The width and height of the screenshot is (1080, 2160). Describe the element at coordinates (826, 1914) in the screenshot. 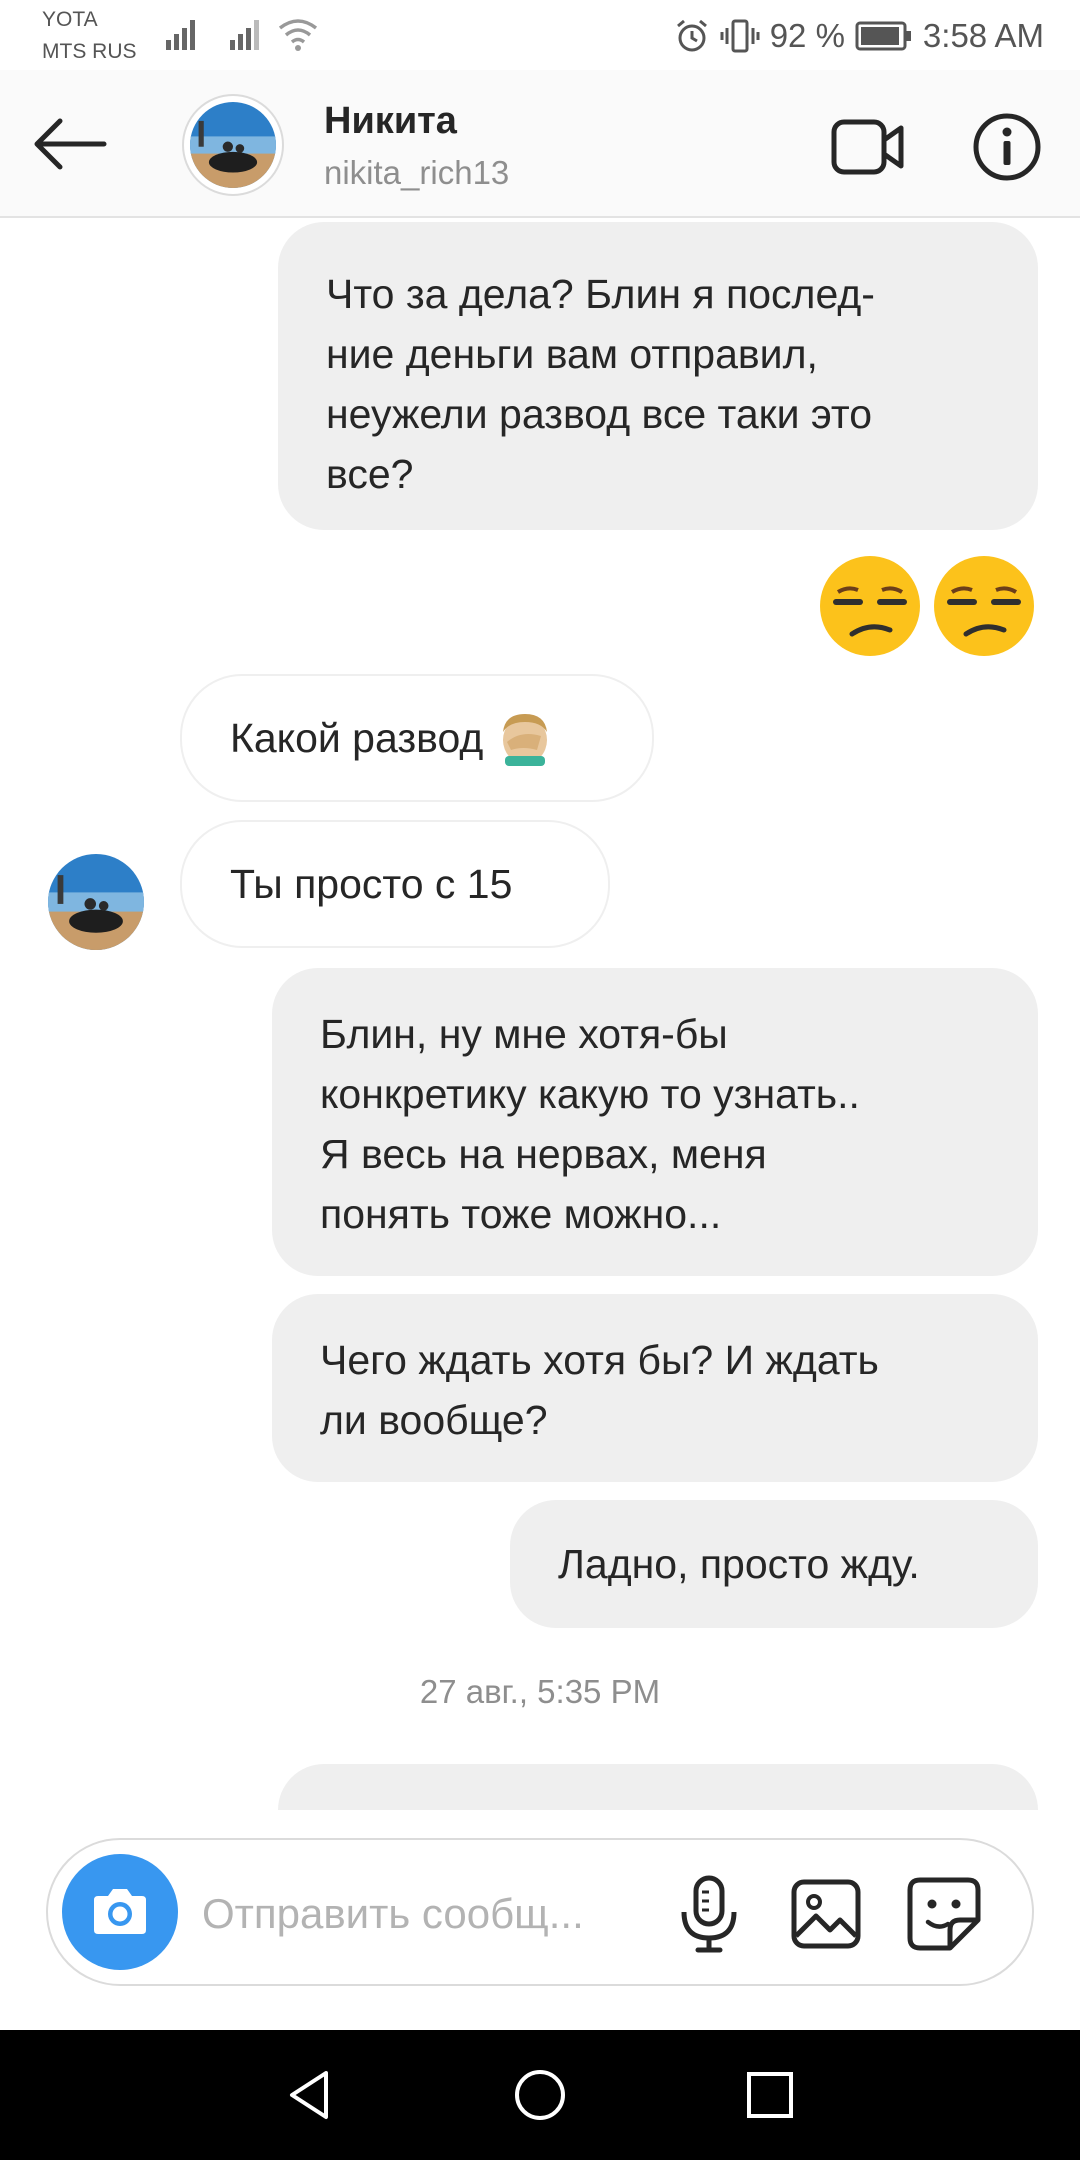

I see `gallery-icon` at that location.